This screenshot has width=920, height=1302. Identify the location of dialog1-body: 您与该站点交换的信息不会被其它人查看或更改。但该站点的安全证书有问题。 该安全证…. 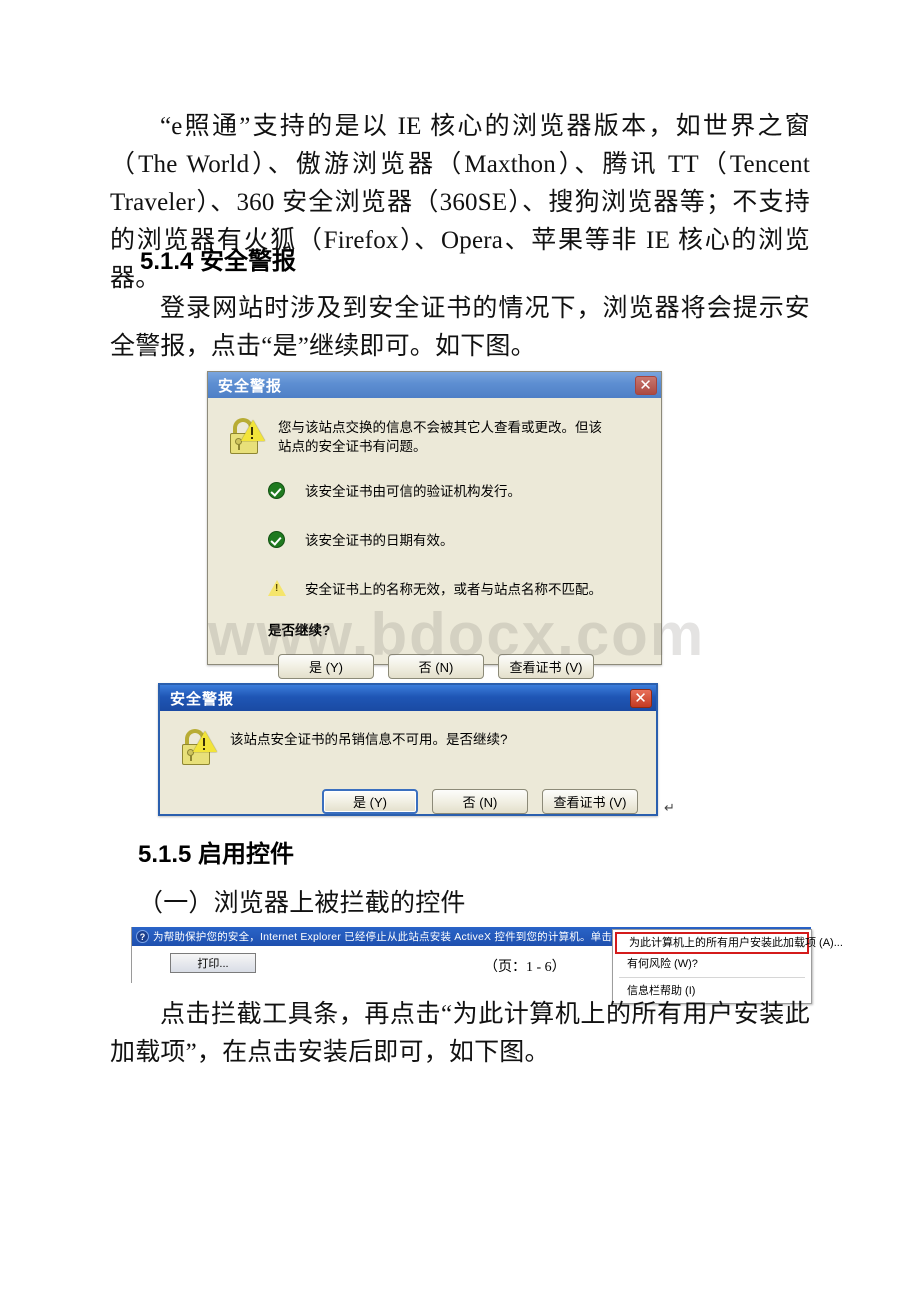
(434, 538).